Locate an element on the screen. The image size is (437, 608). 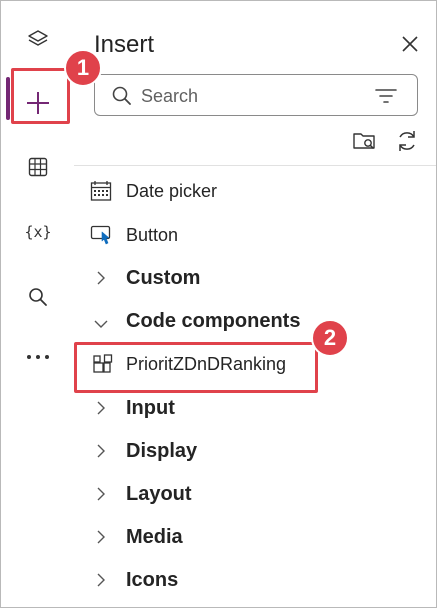
refresh-button is located at coordinates (407, 143).